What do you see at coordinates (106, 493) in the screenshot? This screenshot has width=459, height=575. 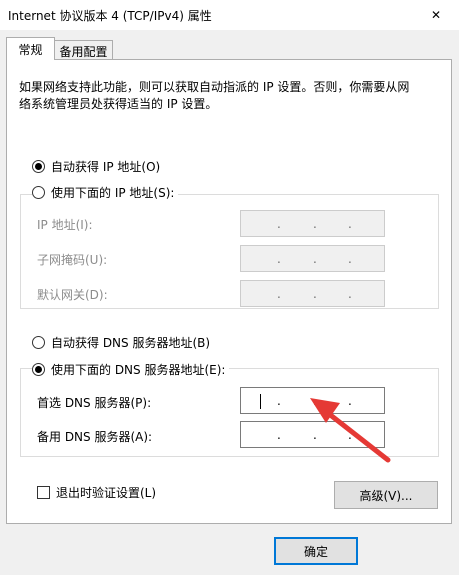 I see `validate-on-exit-label: 退出时验证设置(L)` at bounding box center [106, 493].